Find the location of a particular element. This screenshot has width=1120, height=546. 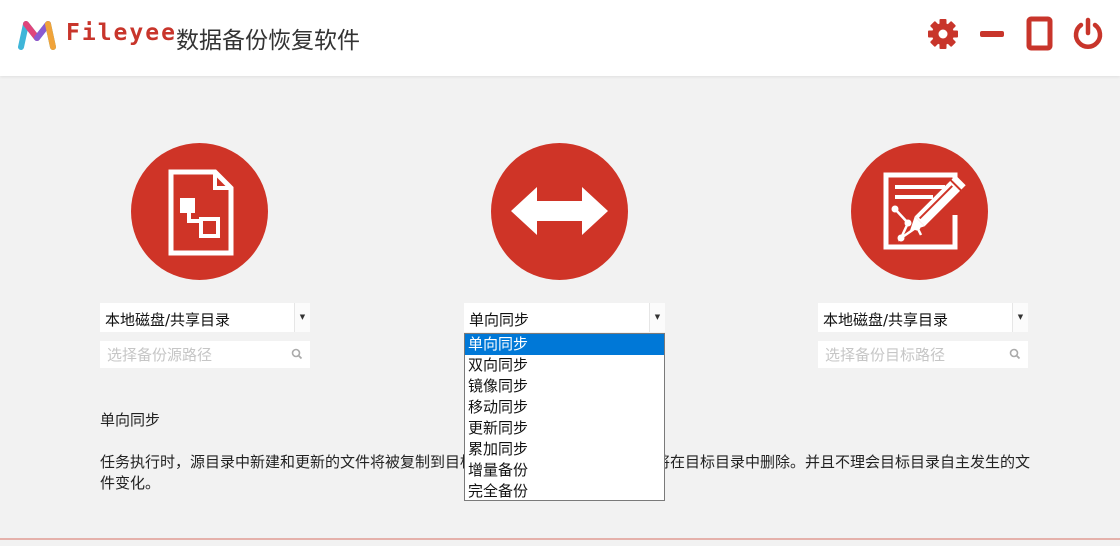

source-circle is located at coordinates (199, 211).